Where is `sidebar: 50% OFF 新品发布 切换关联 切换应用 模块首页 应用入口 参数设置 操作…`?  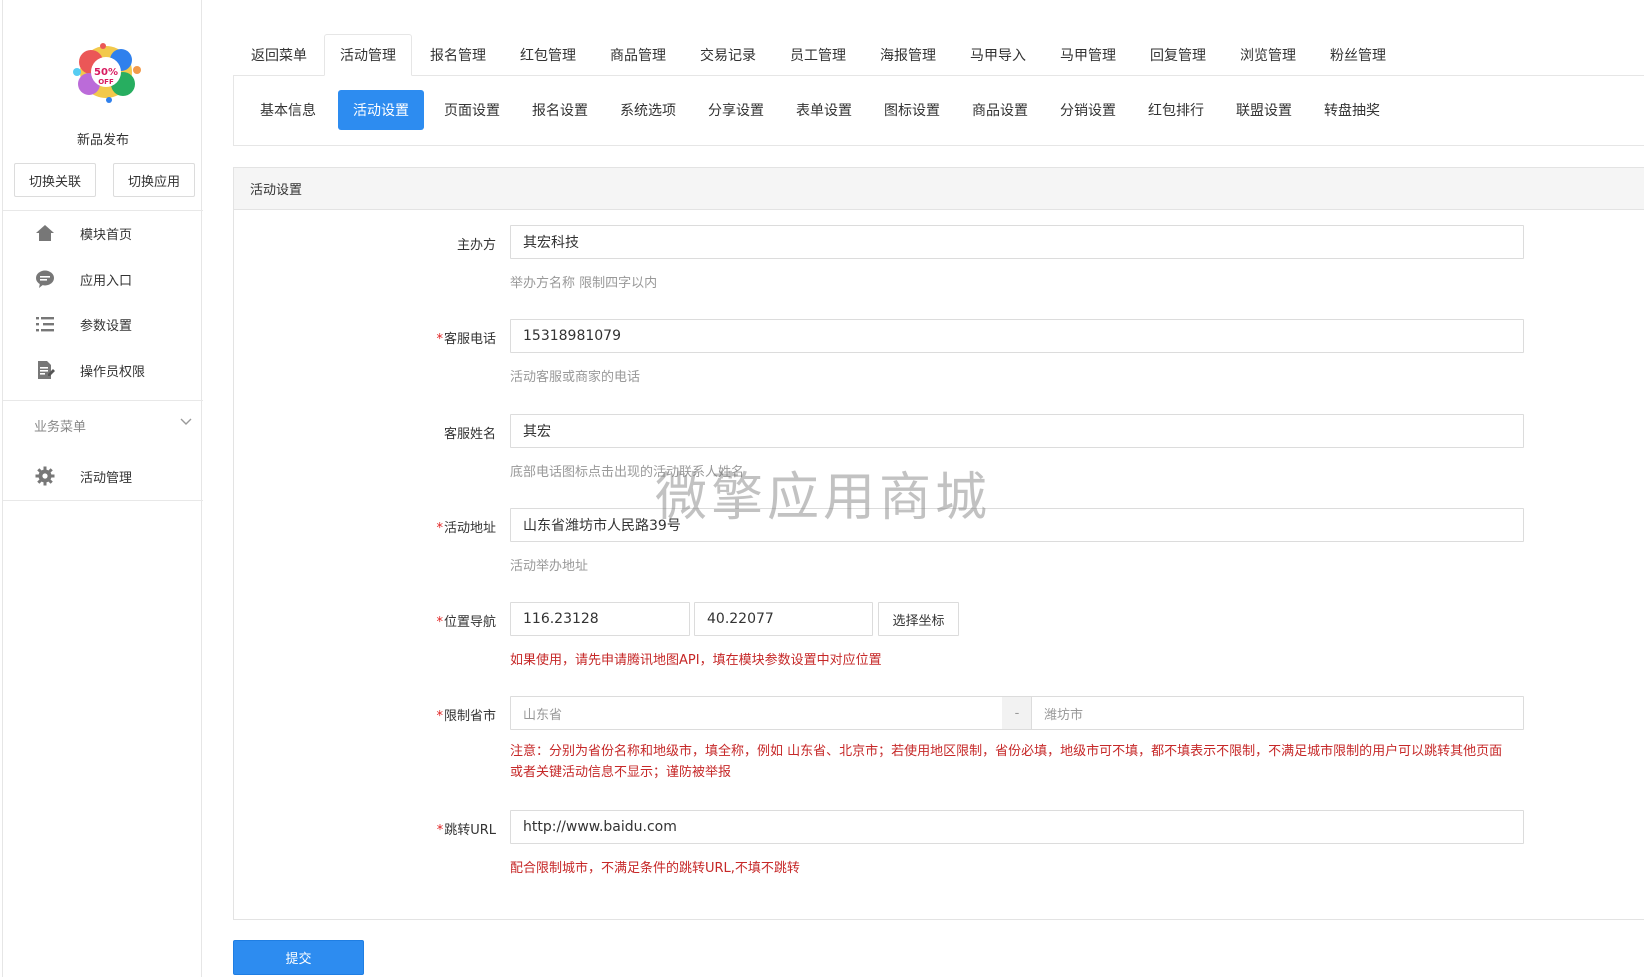
sidebar: 50% OFF 新品发布 切换关联 切换应用 模块首页 应用入口 参数设置 操作… is located at coordinates (102, 488).